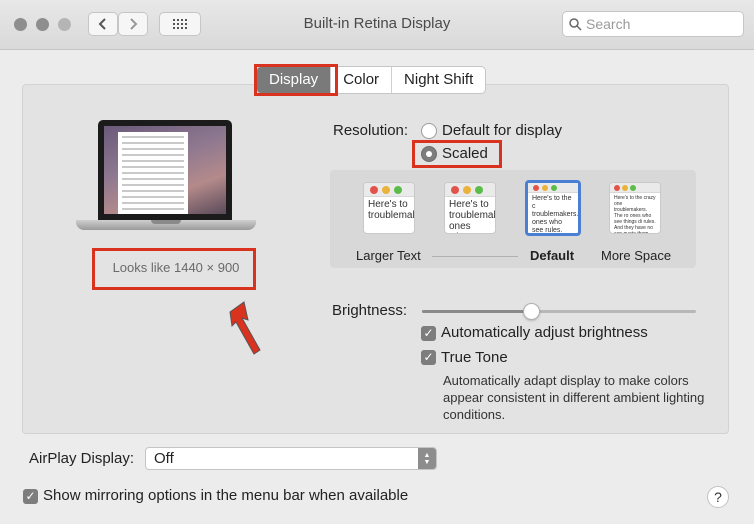  Describe the element at coordinates (82, 458) in the screenshot. I see `airplay-label: AirPlay Display:` at that location.